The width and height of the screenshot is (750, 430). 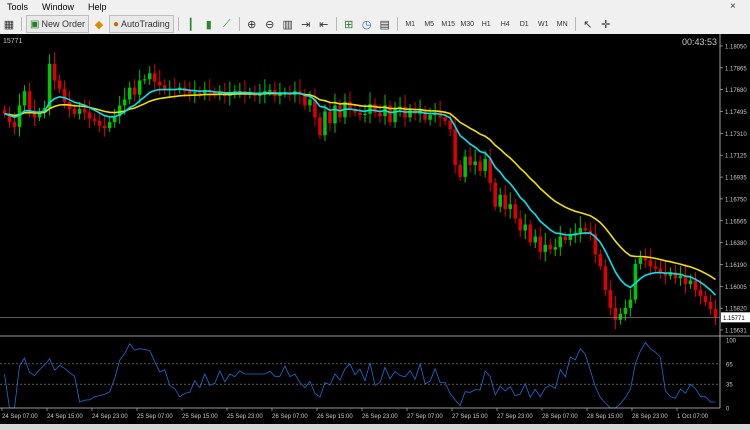 I want to click on time-tick-label: 25 Sep 23:00, so click(x=245, y=417).